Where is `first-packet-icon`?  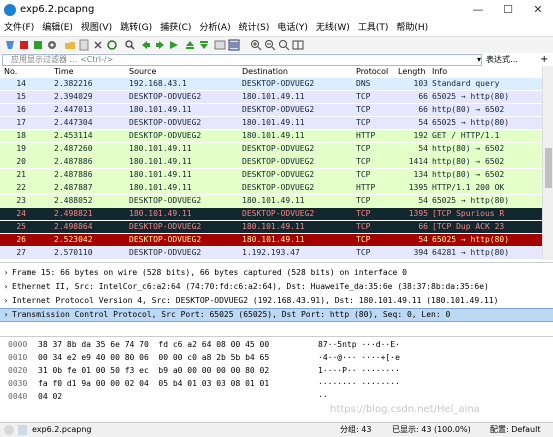 first-packet-icon is located at coordinates (190, 45).